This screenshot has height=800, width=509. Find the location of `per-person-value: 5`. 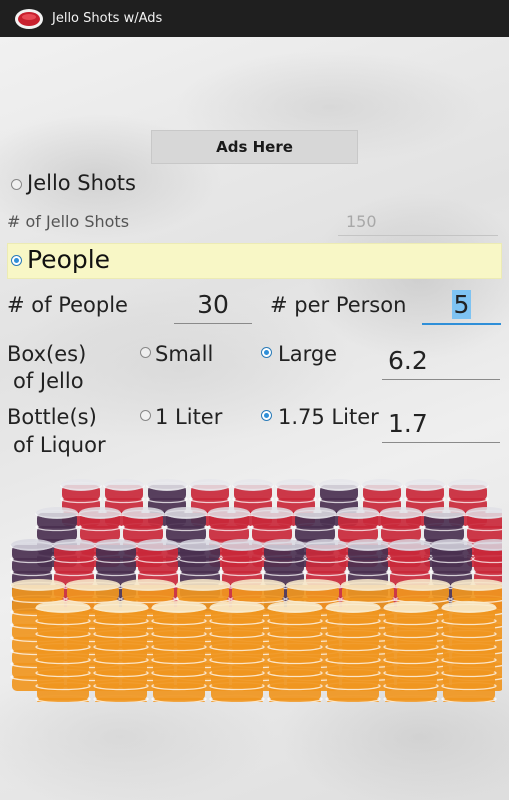

per-person-value: 5 is located at coordinates (461, 304).